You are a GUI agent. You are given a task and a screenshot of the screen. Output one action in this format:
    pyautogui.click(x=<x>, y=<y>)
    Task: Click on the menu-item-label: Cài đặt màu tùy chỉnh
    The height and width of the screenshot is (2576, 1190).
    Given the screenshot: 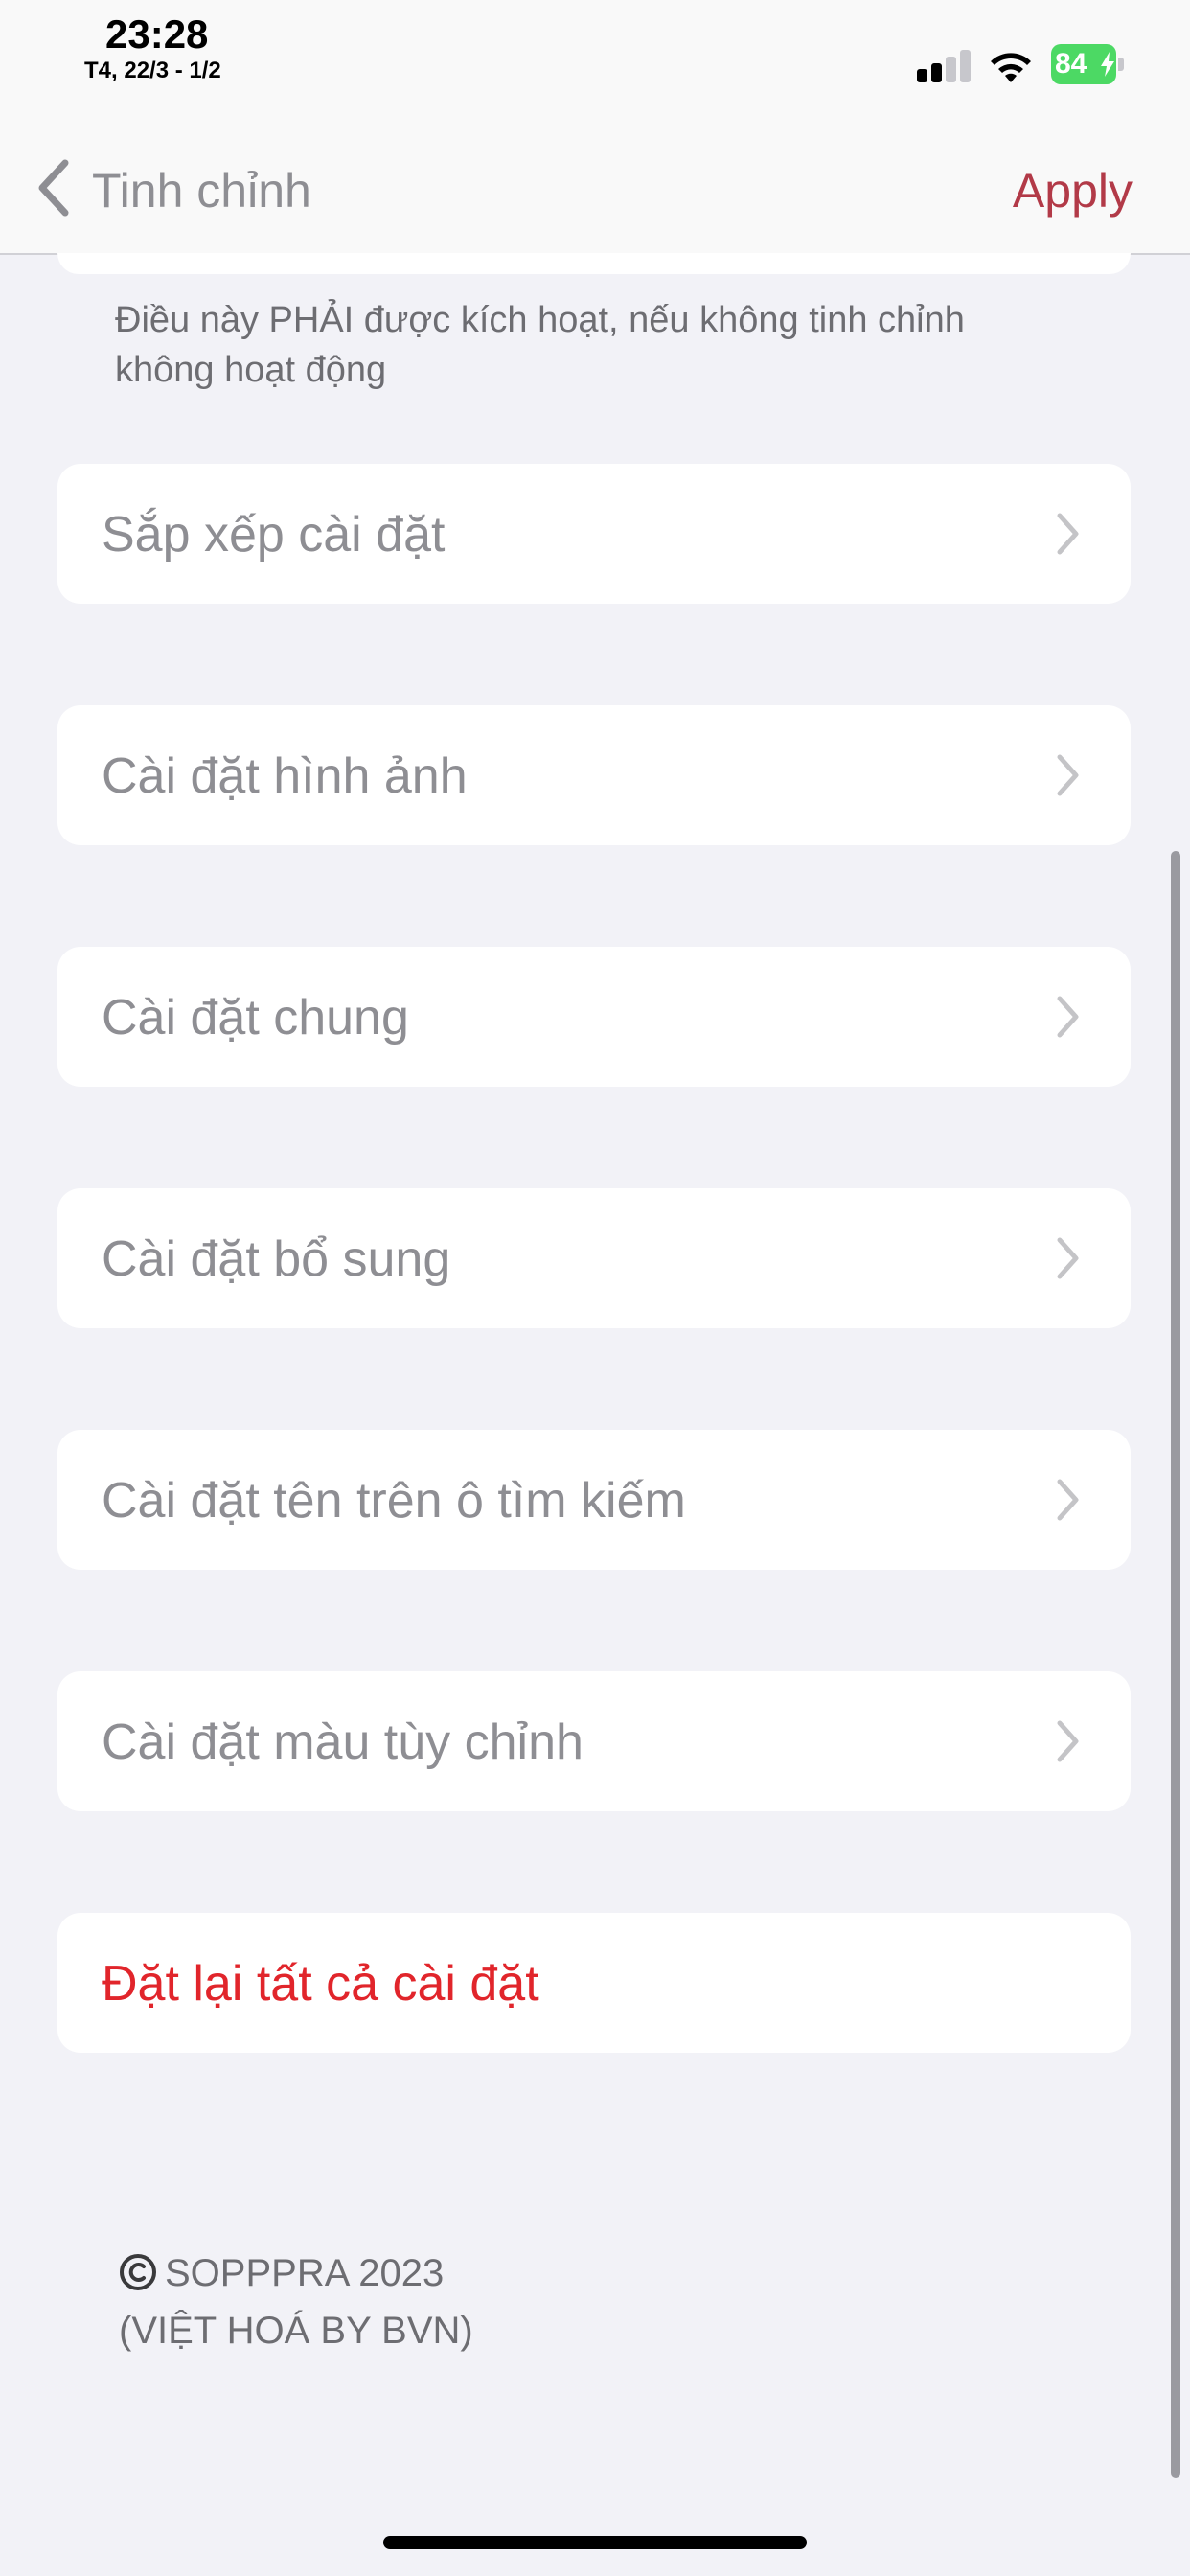 What is the action you would take?
    pyautogui.click(x=343, y=1742)
    